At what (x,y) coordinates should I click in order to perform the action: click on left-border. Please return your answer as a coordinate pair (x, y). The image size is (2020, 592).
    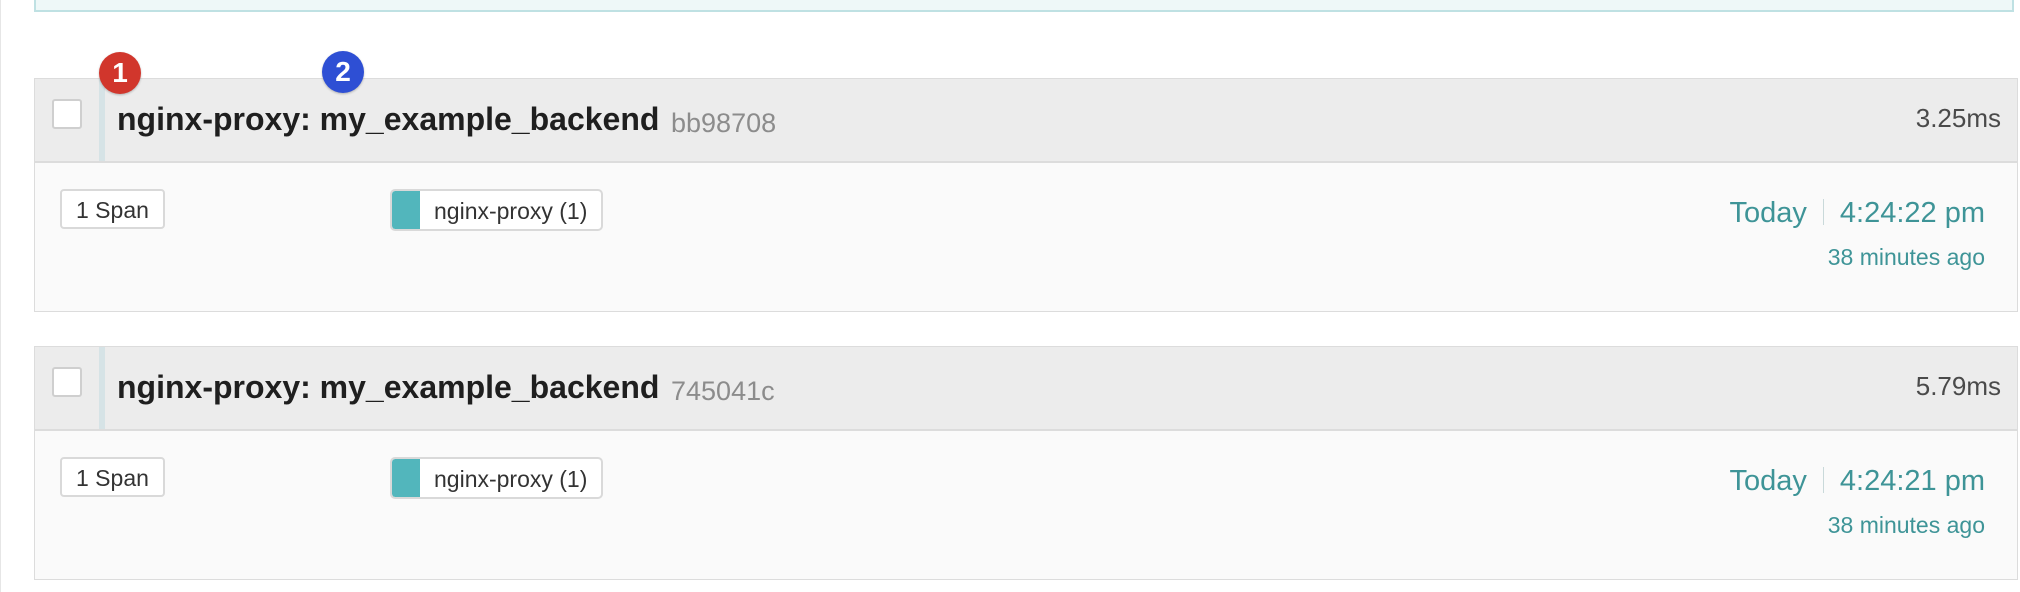
    Looking at the image, I should click on (0, 296).